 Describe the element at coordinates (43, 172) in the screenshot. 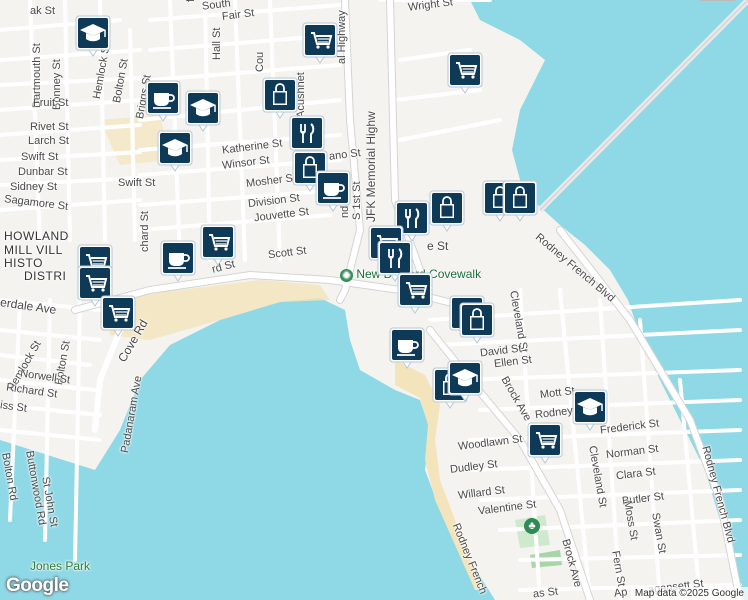

I see `street-label: Dunbar St` at that location.